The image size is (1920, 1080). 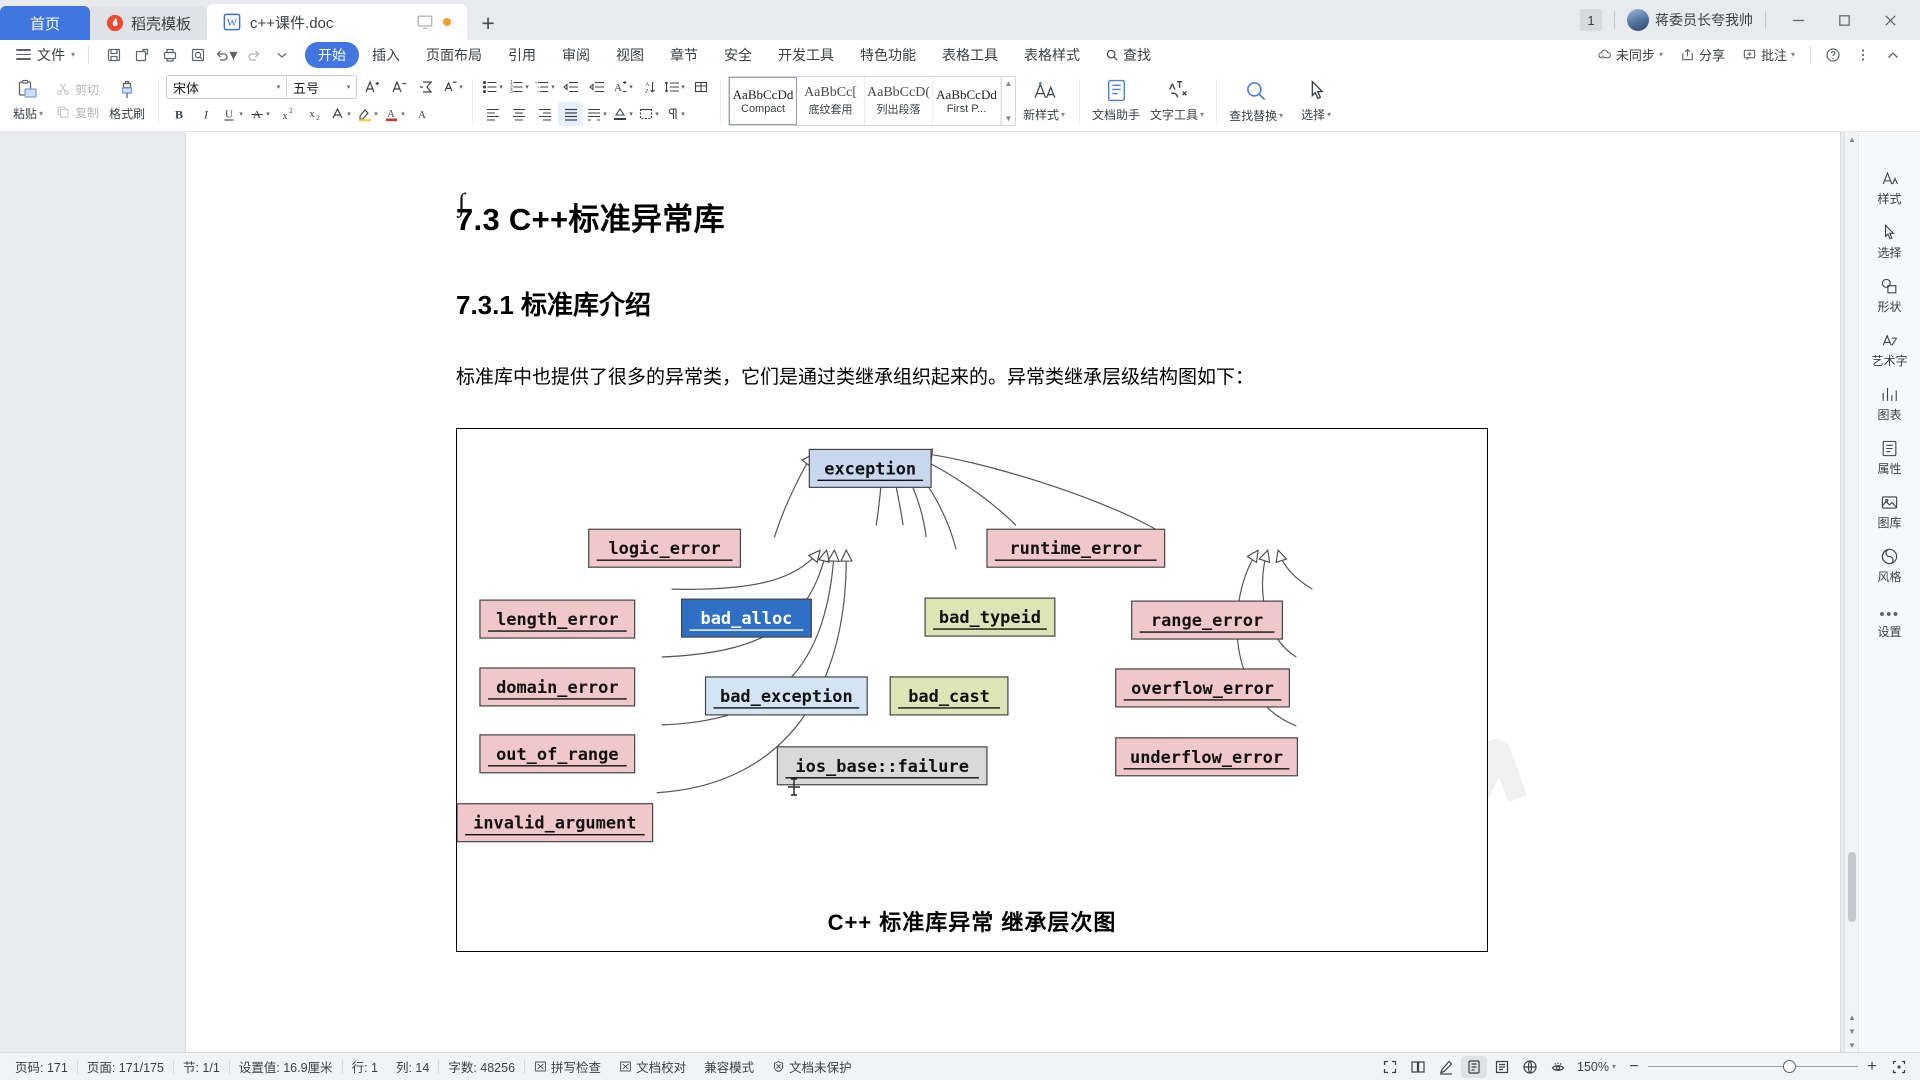 What do you see at coordinates (41, 1066) in the screenshot?
I see `status-page-number: 页码: 171` at bounding box center [41, 1066].